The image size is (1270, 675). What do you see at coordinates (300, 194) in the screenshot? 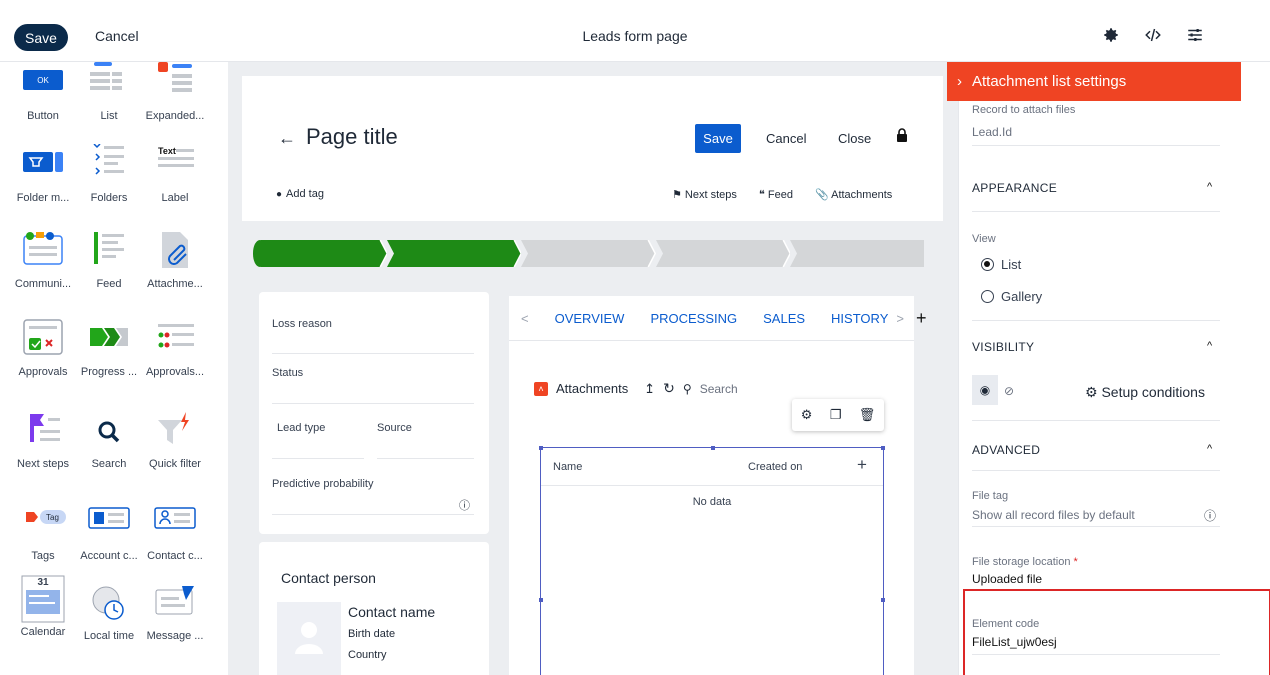
I see `add-tag-button: ● Add tag` at bounding box center [300, 194].